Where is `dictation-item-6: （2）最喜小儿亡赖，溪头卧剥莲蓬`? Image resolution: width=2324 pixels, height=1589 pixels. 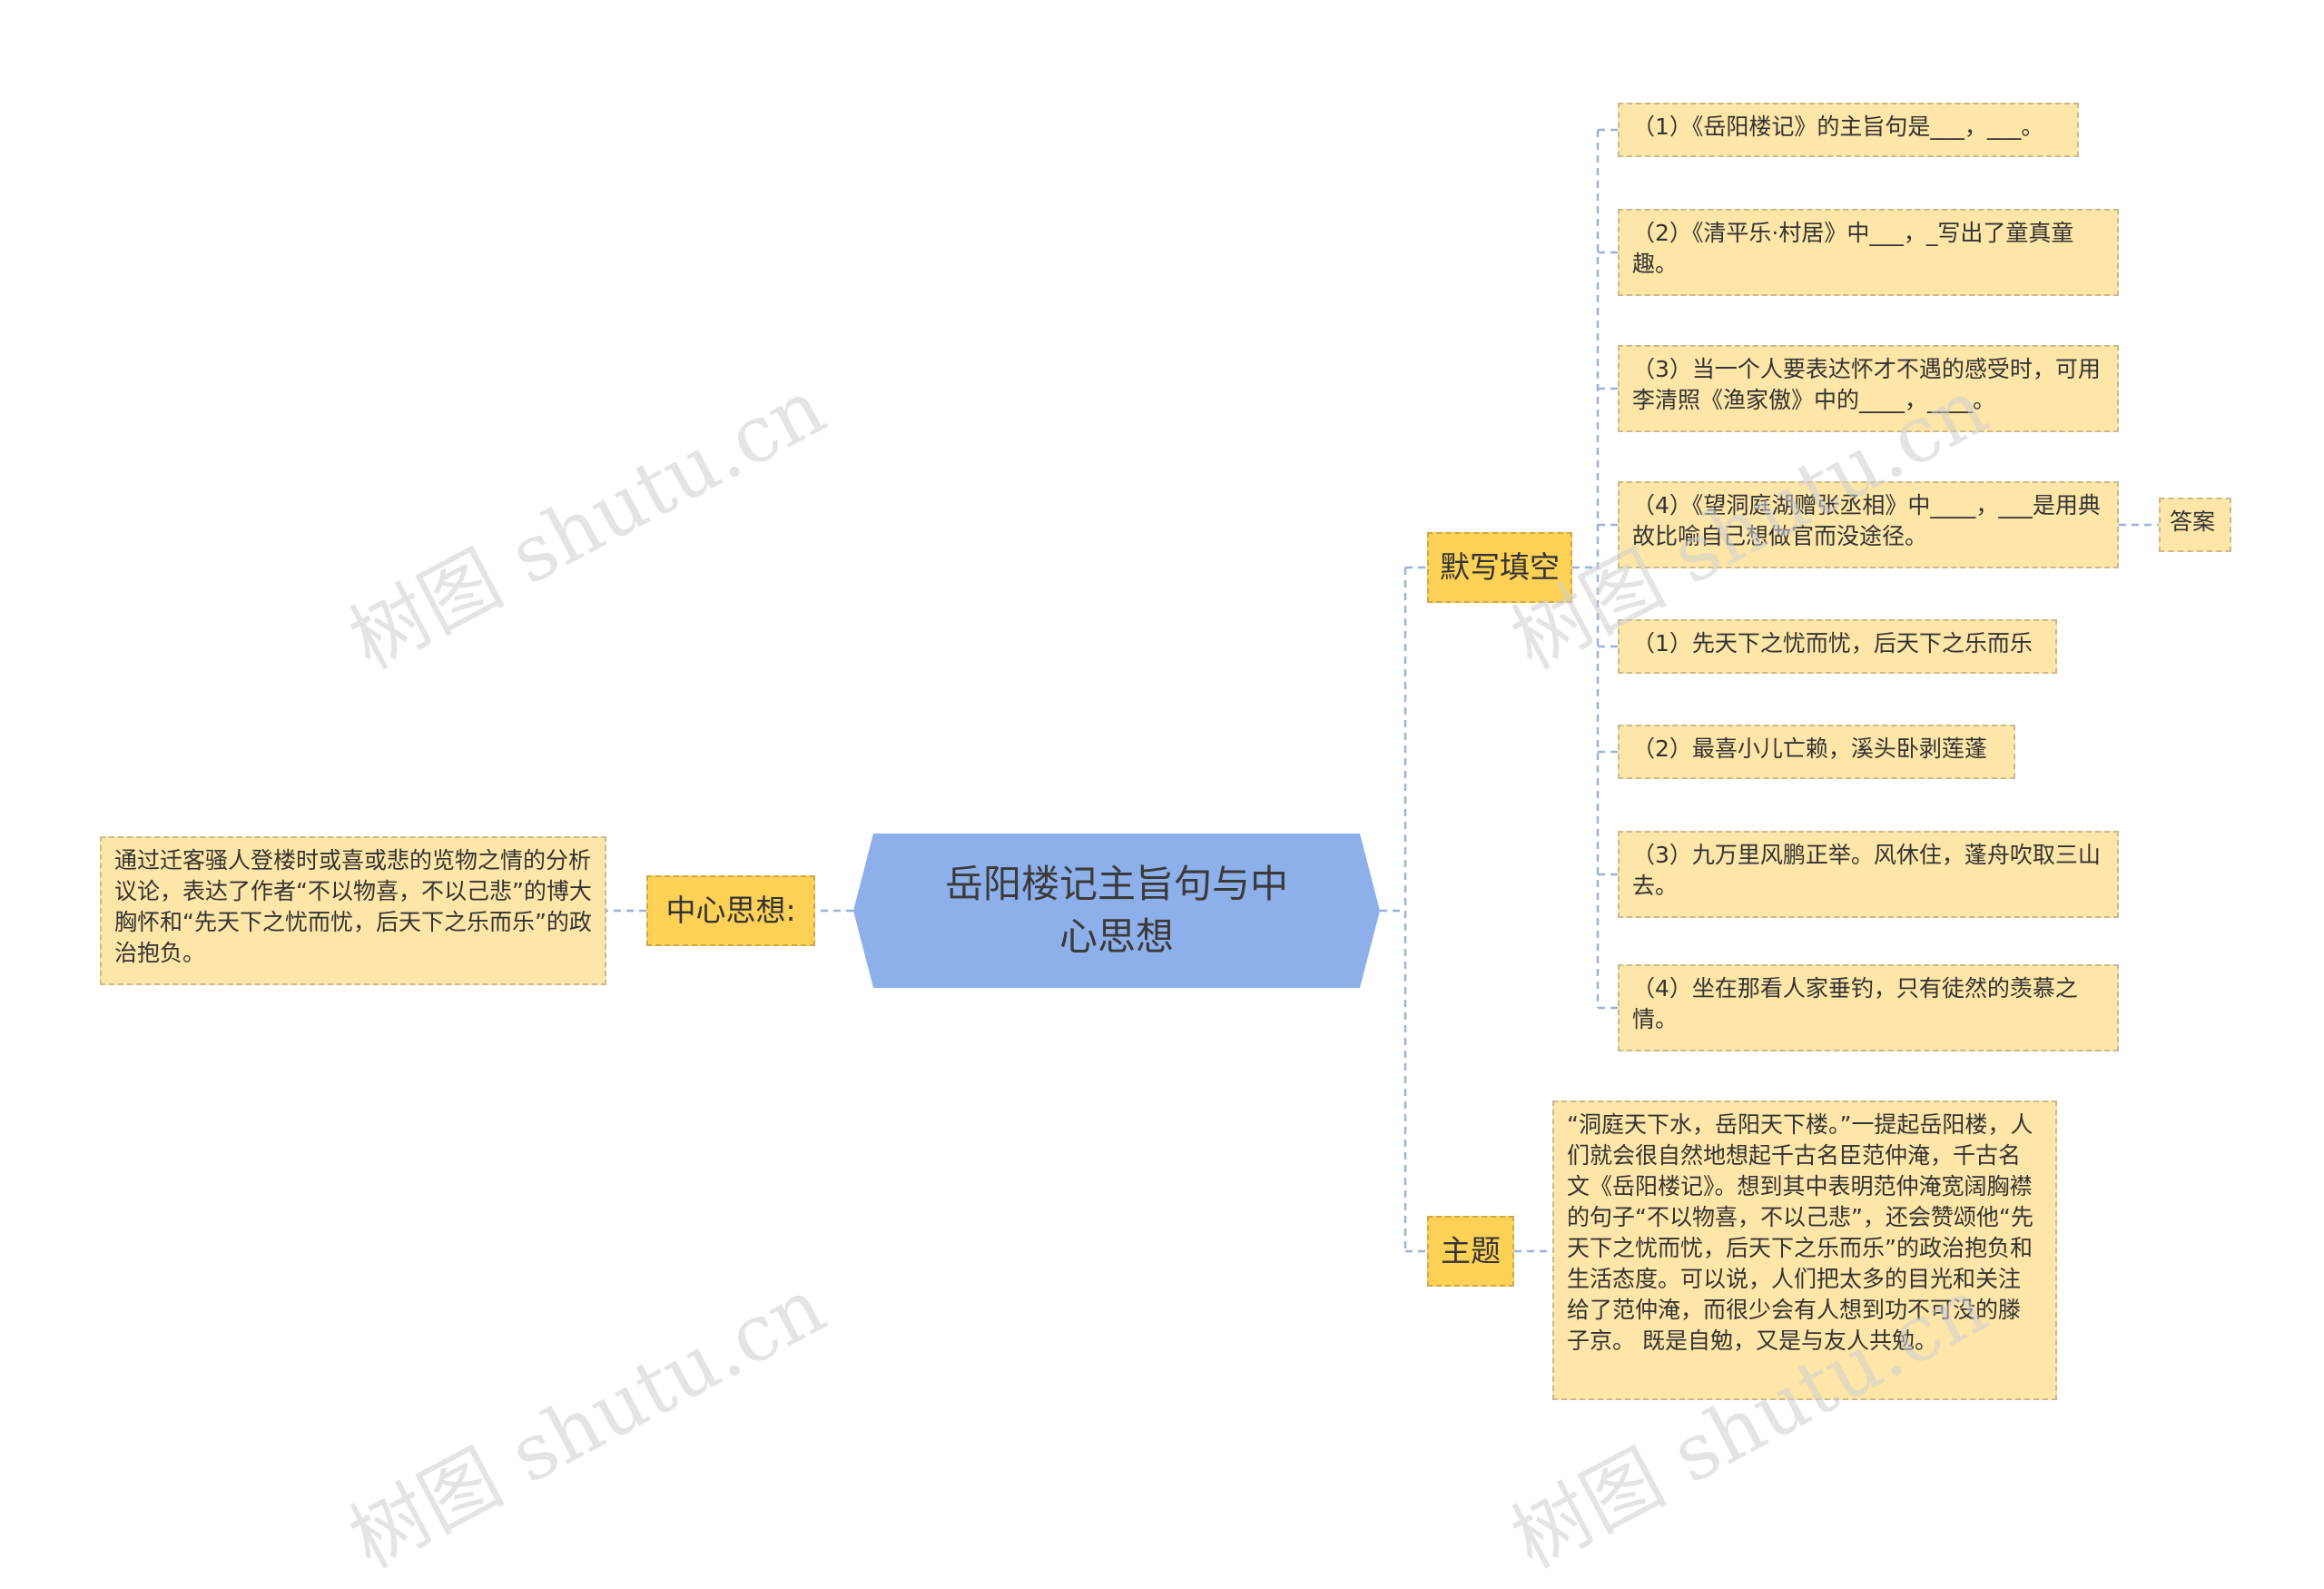
dictation-item-6: （2）最喜小儿亡赖，溪头卧剥莲蓬 is located at coordinates (1816, 752).